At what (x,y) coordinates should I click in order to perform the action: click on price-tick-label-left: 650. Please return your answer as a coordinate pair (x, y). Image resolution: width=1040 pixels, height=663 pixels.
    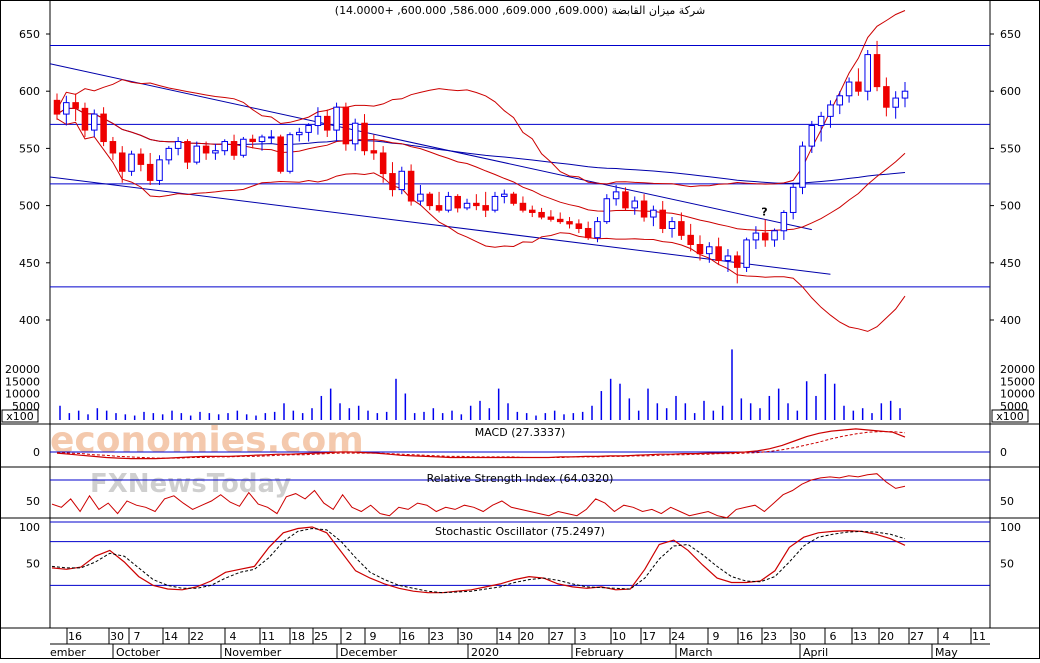
    Looking at the image, I should click on (29, 34).